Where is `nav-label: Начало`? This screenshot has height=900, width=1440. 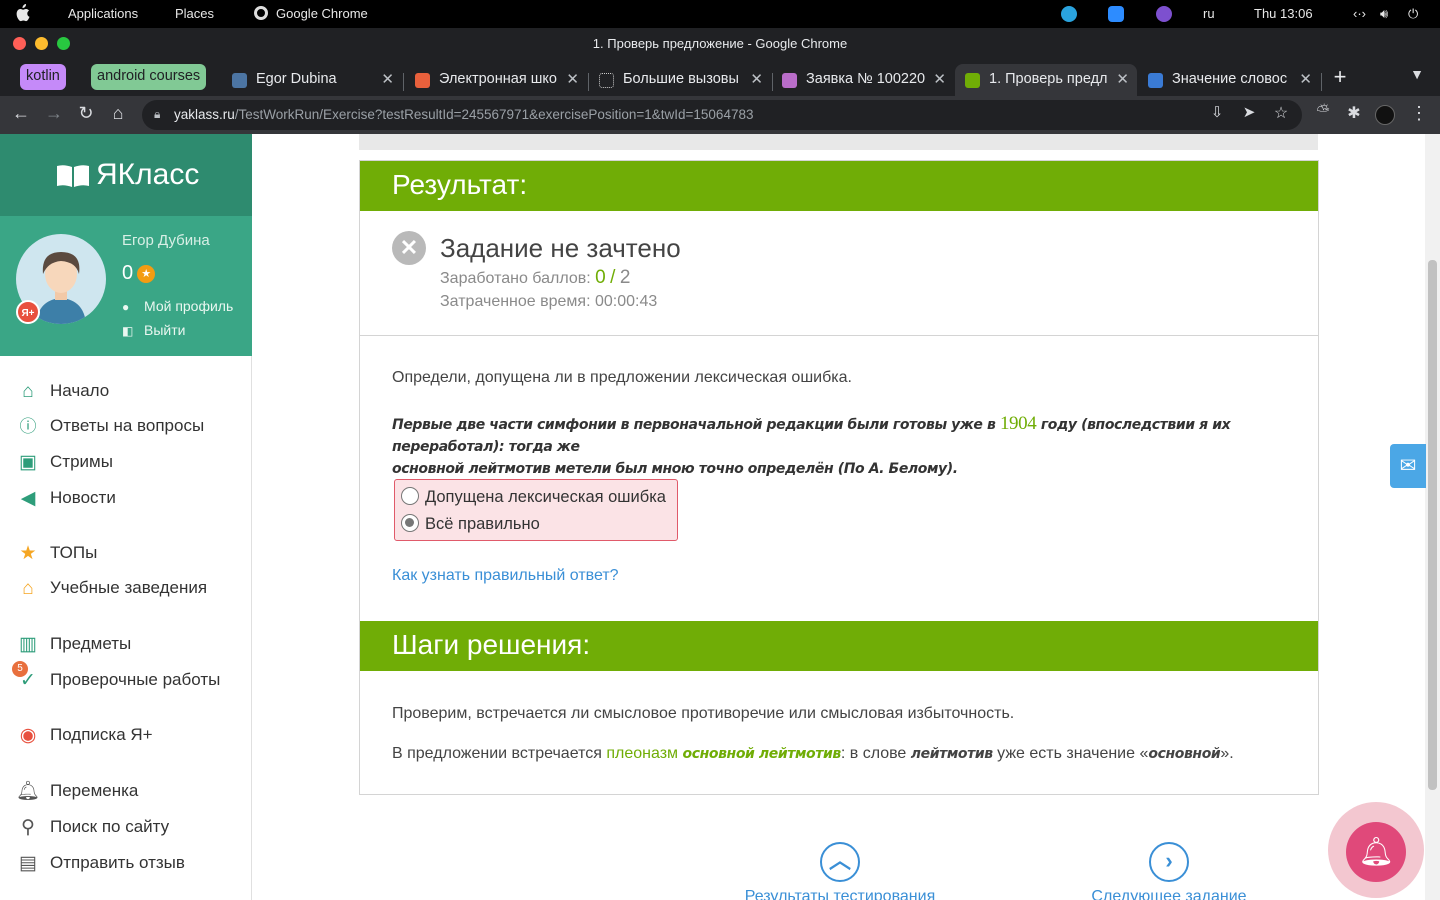 nav-label: Начало is located at coordinates (80, 390).